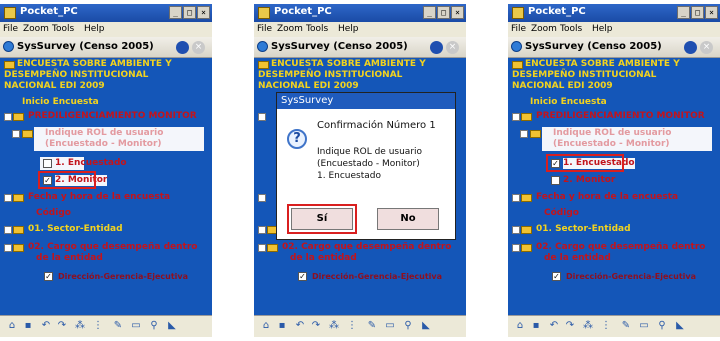 The image size is (720, 341). I want to click on option-2-label: 2. Monitor, so click(589, 180).